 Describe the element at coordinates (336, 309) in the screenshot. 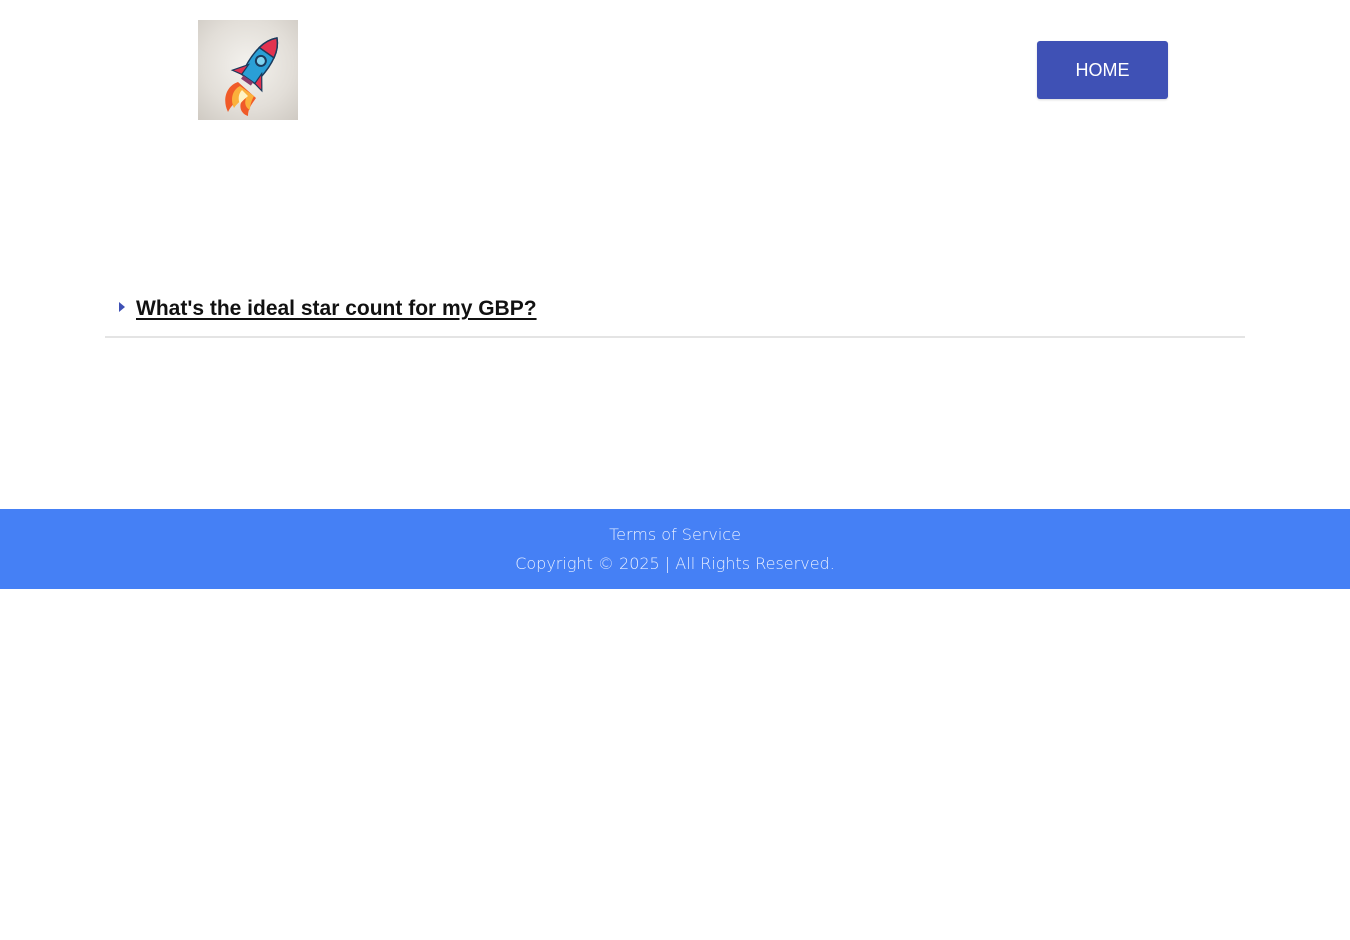

I see `faq-question: What's the ideal star count for my GBP?` at that location.